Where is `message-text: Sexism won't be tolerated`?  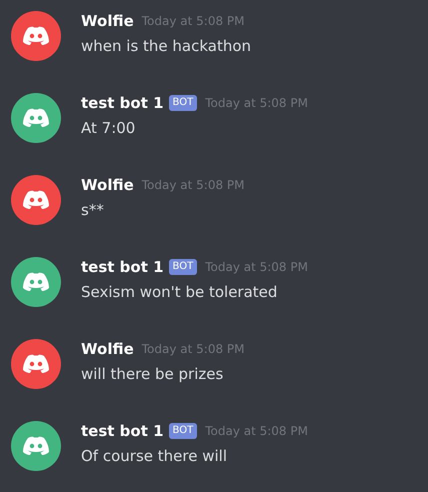 message-text: Sexism won't be tolerated is located at coordinates (179, 292).